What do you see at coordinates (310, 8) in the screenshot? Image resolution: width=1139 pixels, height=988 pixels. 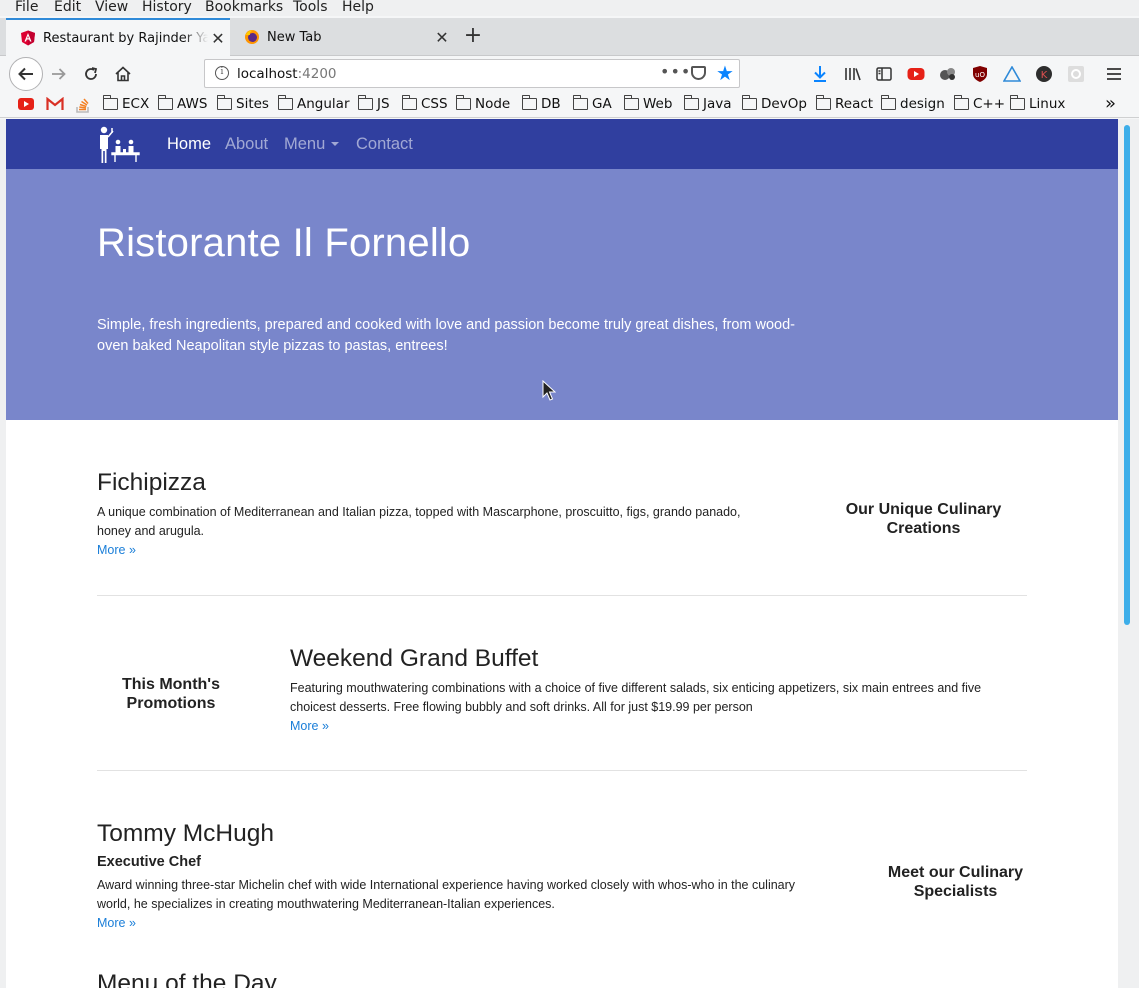 I see `menu-tools: Tools` at bounding box center [310, 8].